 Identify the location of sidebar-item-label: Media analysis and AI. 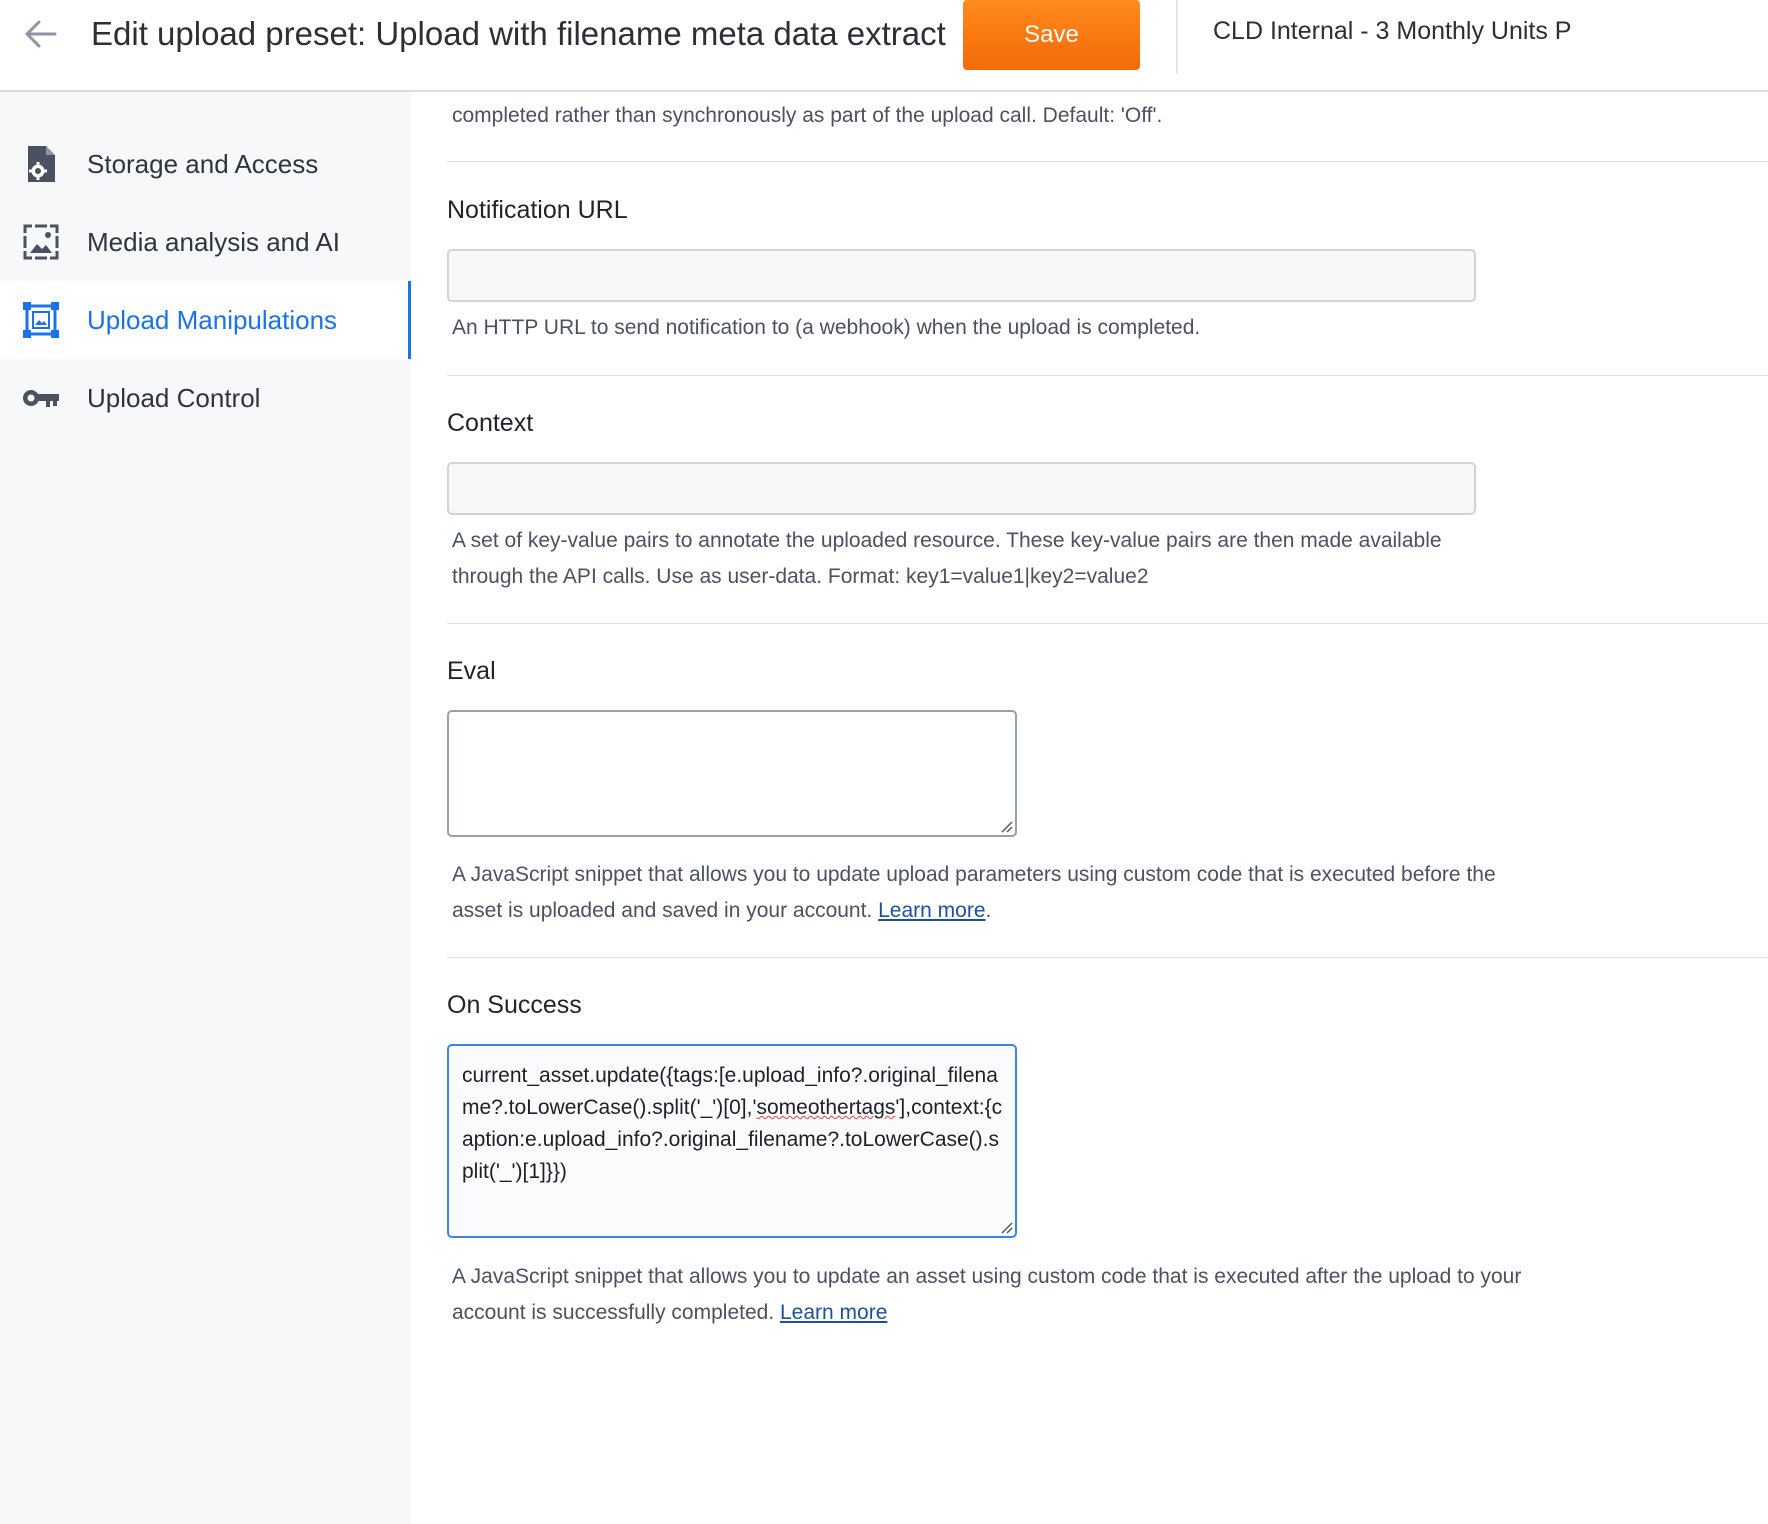
(213, 241).